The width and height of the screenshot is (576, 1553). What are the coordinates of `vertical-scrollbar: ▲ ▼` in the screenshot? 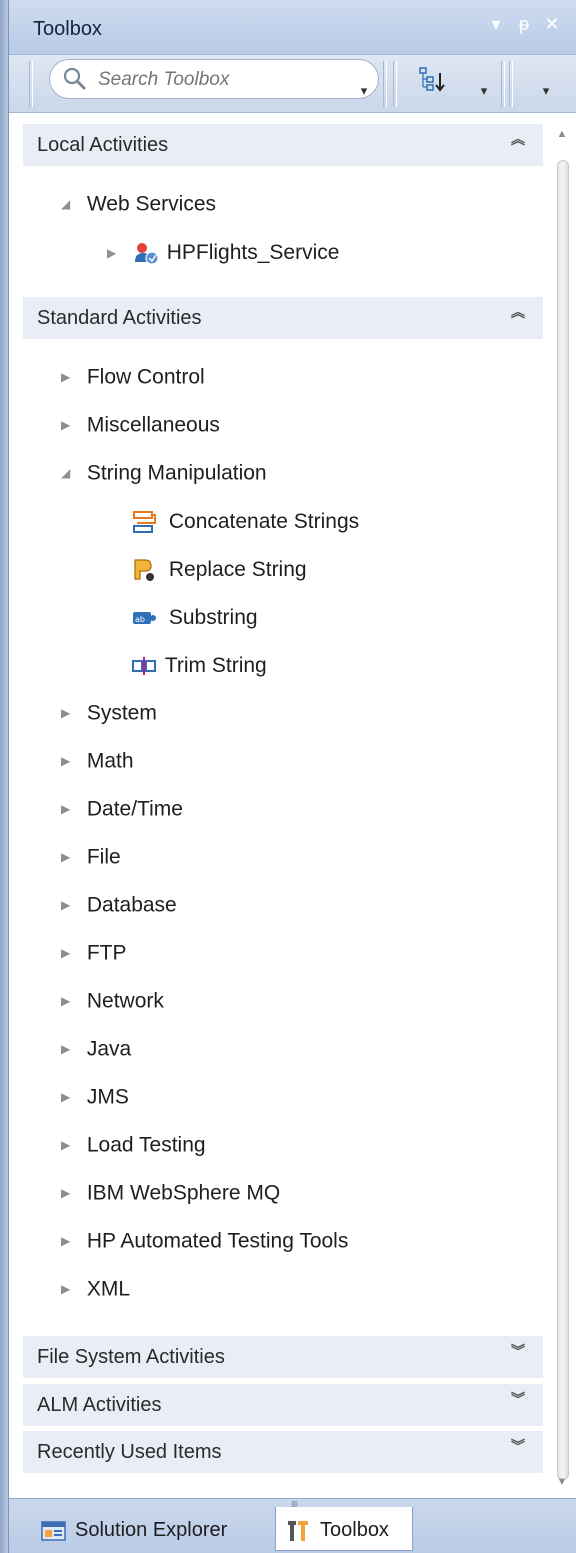 It's located at (561, 811).